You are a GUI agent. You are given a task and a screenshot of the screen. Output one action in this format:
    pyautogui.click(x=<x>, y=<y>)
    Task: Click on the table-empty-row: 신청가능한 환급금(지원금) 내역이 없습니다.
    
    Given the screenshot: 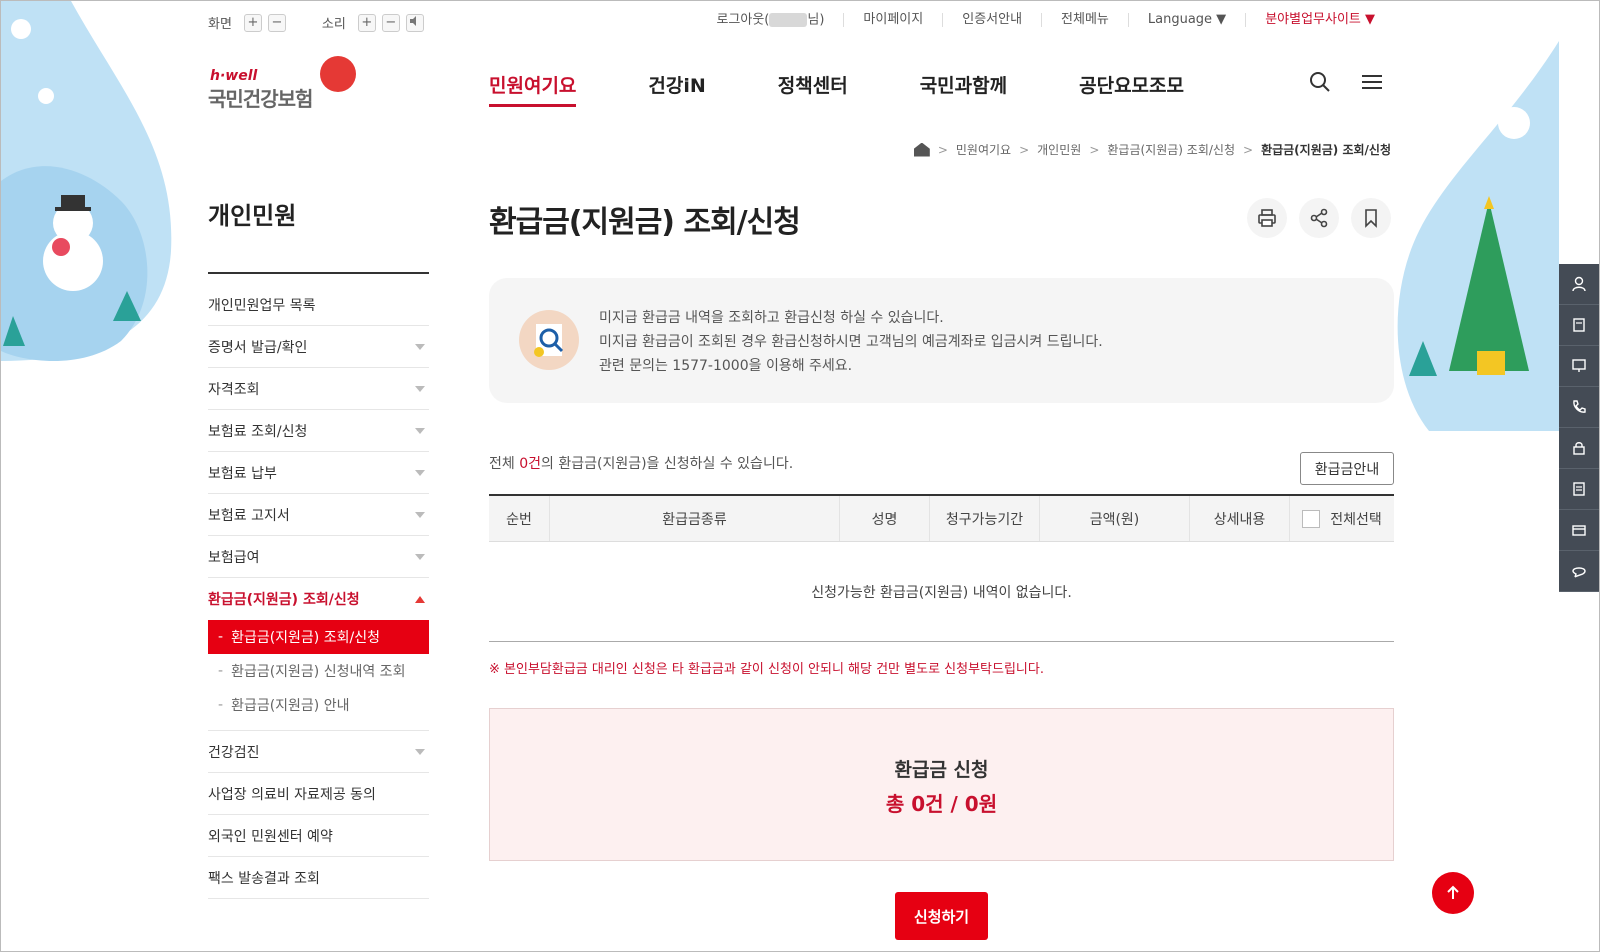 What is the action you would take?
    pyautogui.click(x=941, y=592)
    